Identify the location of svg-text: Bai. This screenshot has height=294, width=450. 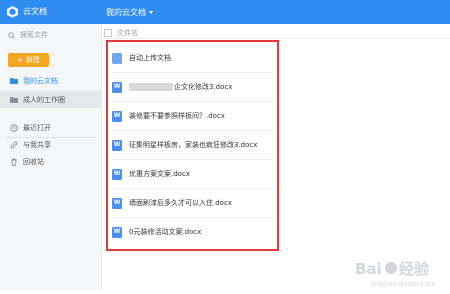
(368, 269).